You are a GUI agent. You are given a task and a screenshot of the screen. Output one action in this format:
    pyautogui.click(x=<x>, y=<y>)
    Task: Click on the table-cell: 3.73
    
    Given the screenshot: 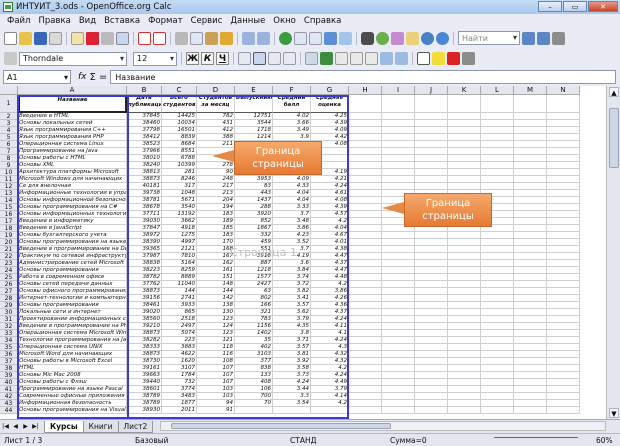 What is the action you would take?
    pyautogui.click(x=292, y=375)
    